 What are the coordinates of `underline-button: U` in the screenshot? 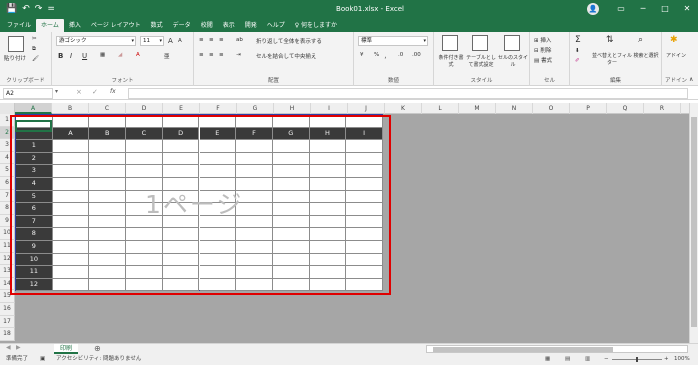 It's located at (84, 56).